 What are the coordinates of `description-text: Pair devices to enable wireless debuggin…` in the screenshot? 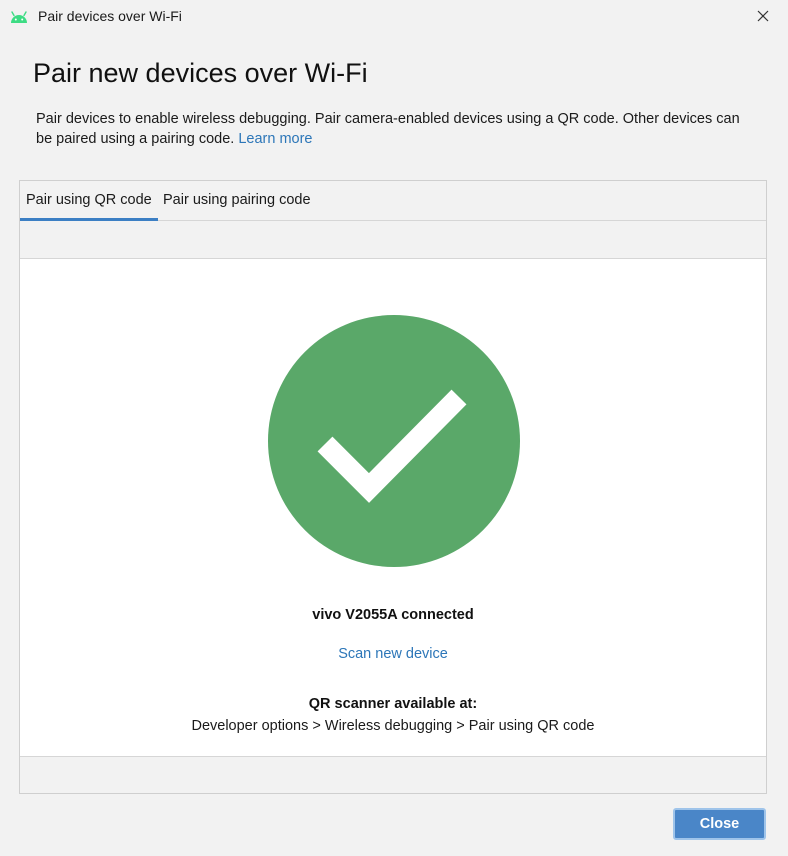 It's located at (388, 129).